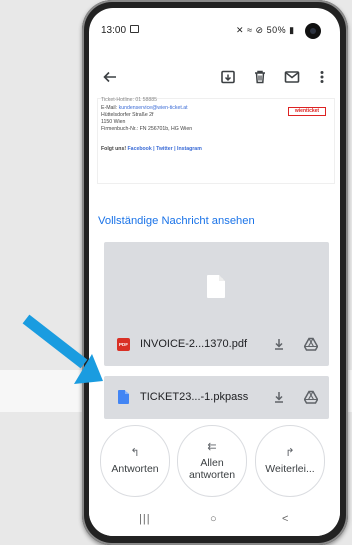 The width and height of the screenshot is (352, 545). What do you see at coordinates (110, 108) in the screenshot?
I see `mail-email-label: E-Mail:` at bounding box center [110, 108].